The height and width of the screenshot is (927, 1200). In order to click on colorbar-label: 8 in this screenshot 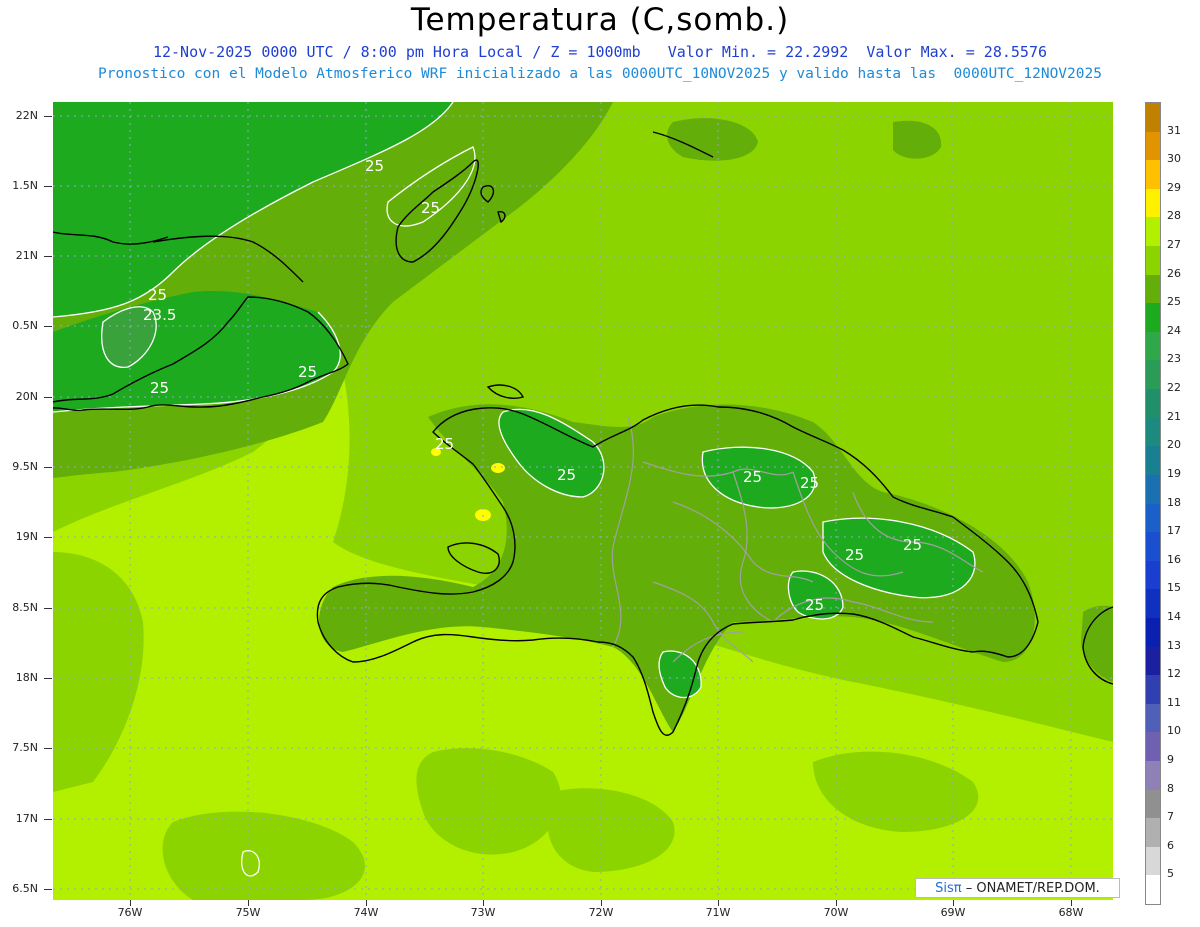, I will do `click(1170, 788)`.